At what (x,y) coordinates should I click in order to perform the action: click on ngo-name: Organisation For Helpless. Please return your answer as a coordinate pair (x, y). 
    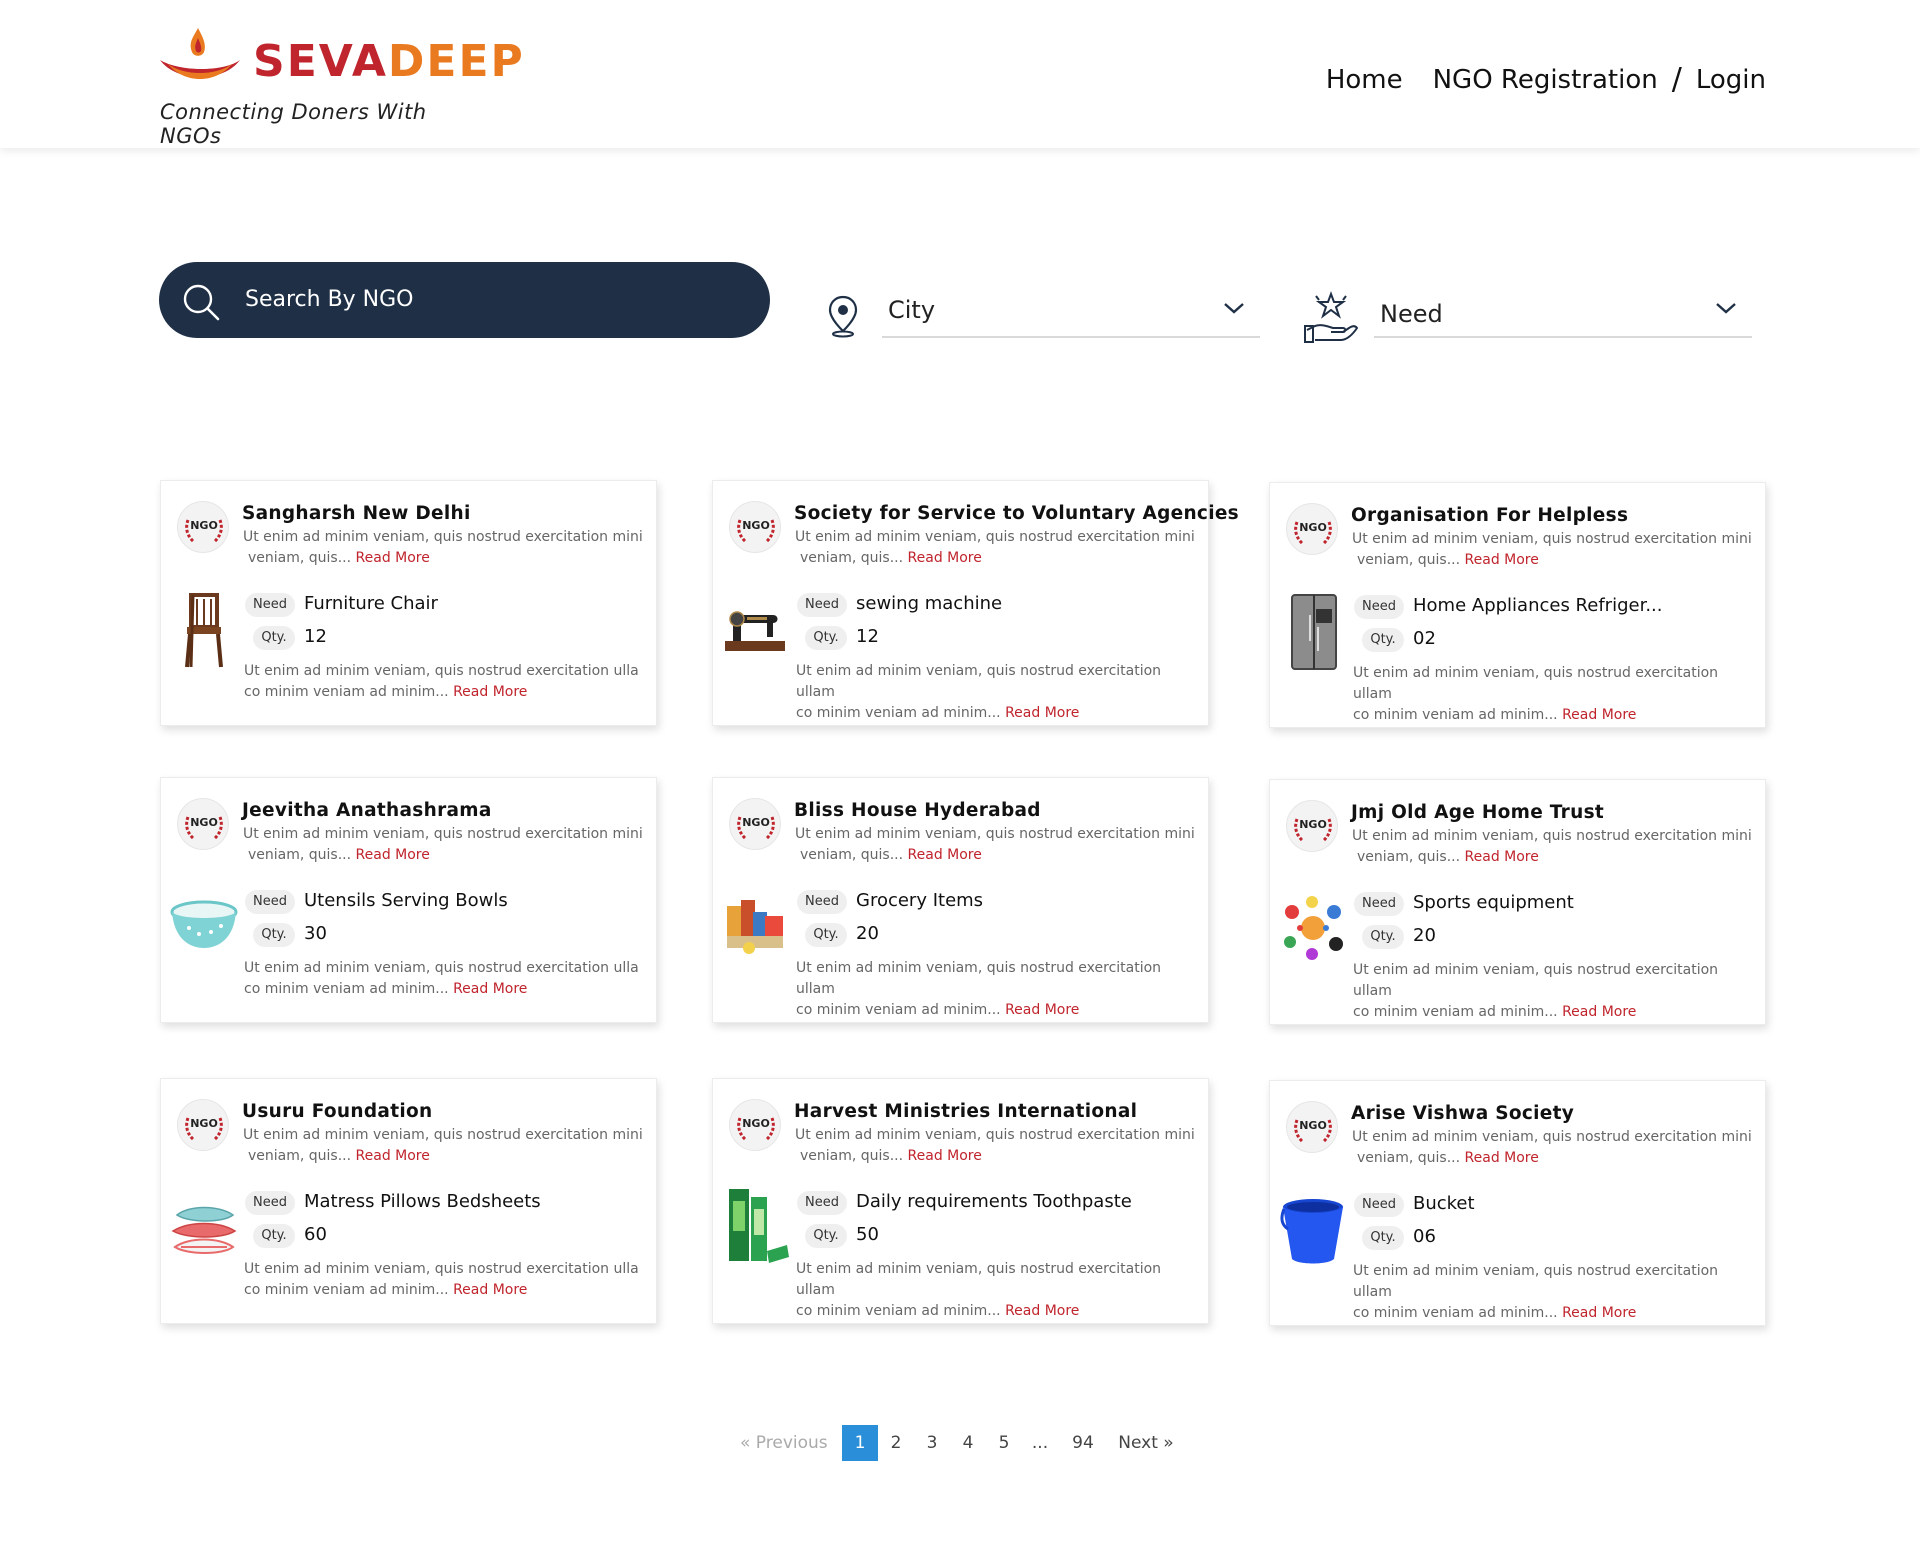
    Looking at the image, I should click on (1489, 515).